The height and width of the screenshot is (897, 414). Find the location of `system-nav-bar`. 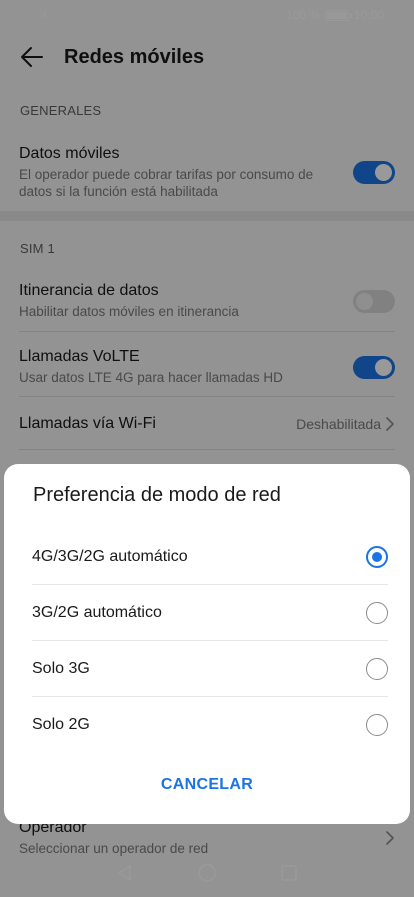

system-nav-bar is located at coordinates (207, 873).